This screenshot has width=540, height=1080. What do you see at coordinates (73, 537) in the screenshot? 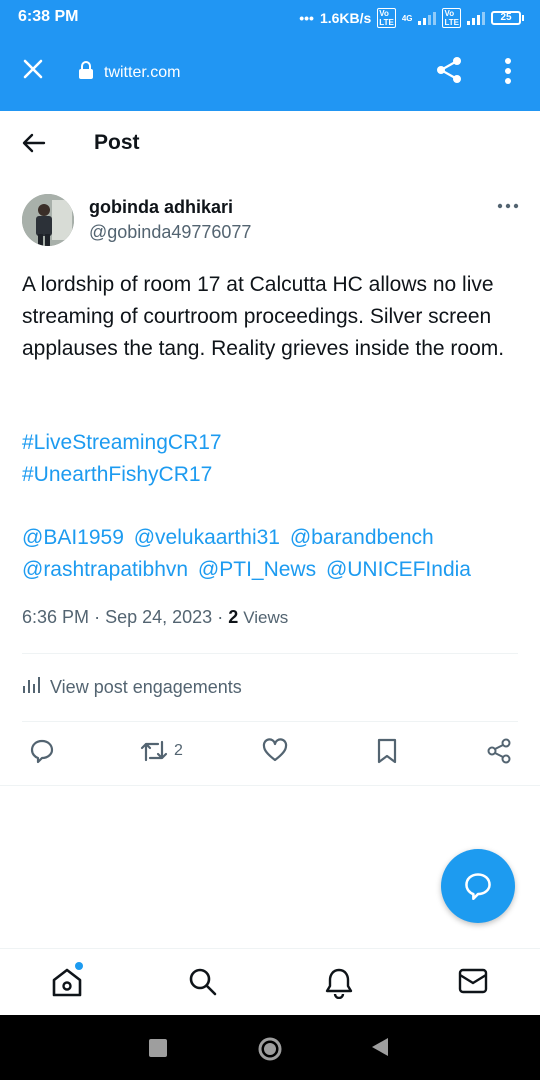
I see `mention-link: @BAI1959` at bounding box center [73, 537].